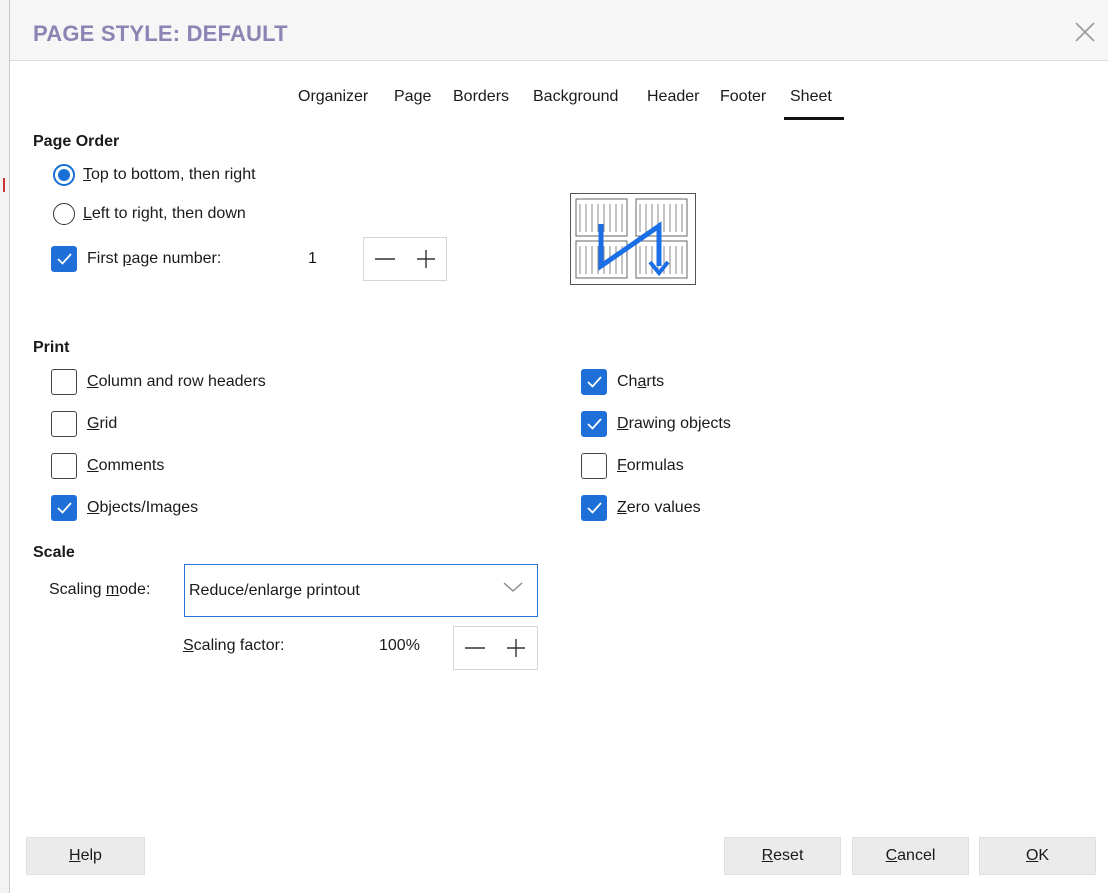 The height and width of the screenshot is (893, 1108). I want to click on zero-values-checkbox: Zero values, so click(641, 508).